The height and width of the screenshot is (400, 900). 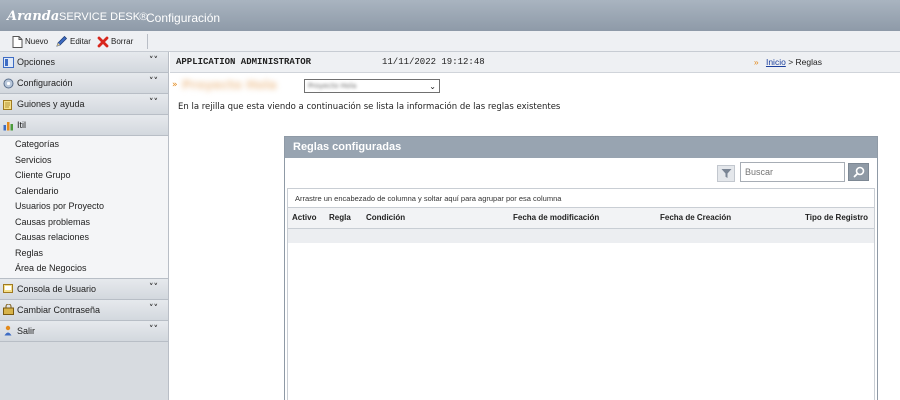 I want to click on user-console-icon, so click(x=8, y=288).